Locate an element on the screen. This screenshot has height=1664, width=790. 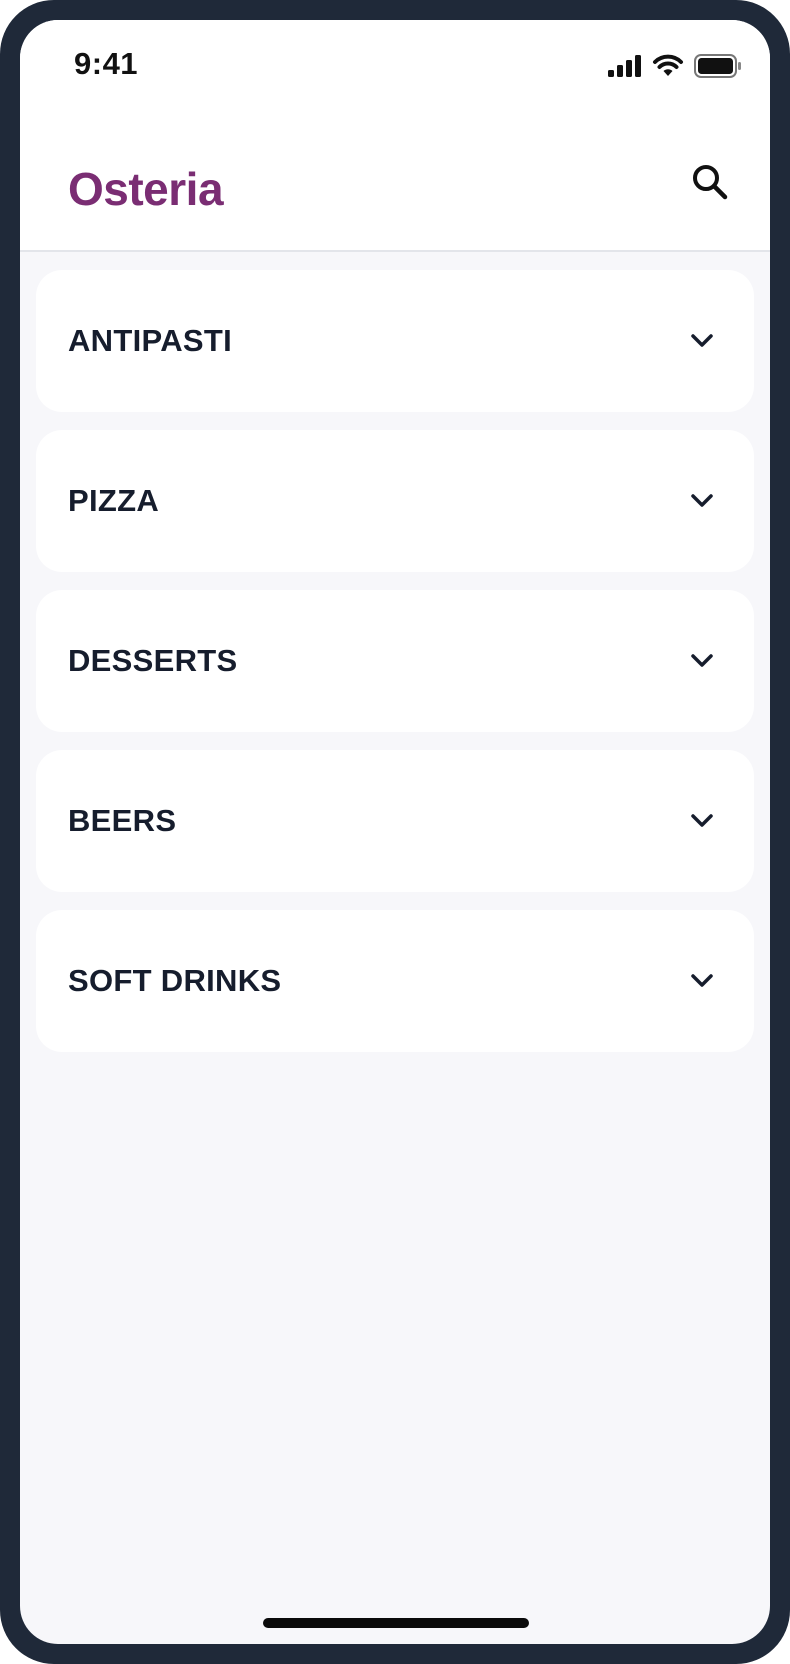
status-time: 9:41 is located at coordinates (106, 63).